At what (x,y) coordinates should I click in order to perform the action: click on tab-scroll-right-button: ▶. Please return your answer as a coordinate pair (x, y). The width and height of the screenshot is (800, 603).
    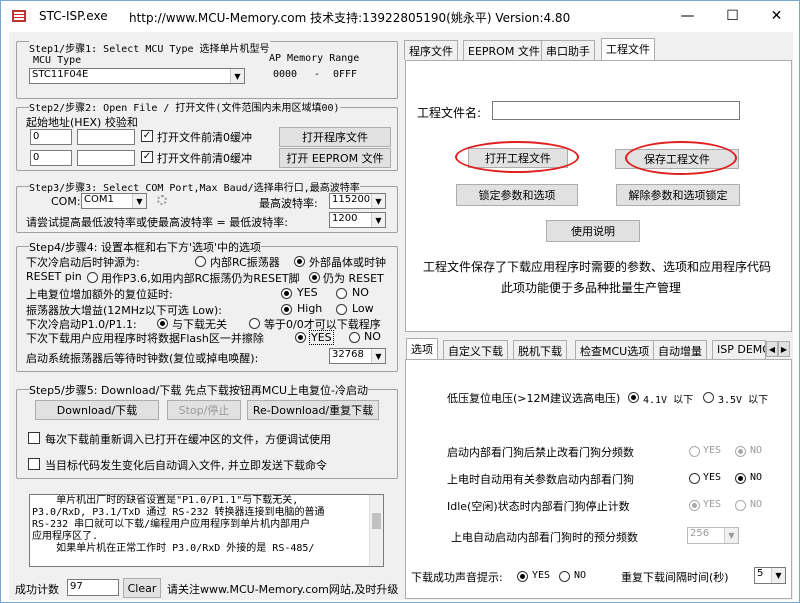
    Looking at the image, I should click on (784, 349).